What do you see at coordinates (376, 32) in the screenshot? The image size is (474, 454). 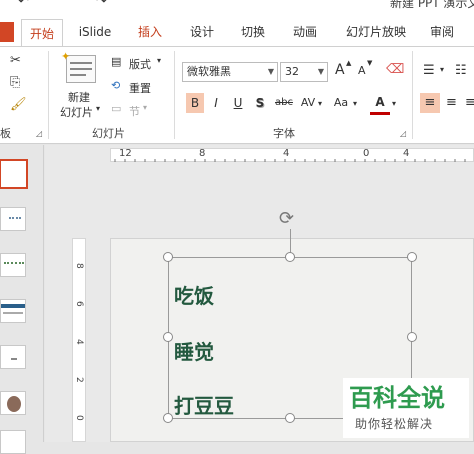 I see `tab-slideshow: 幻灯片放映` at bounding box center [376, 32].